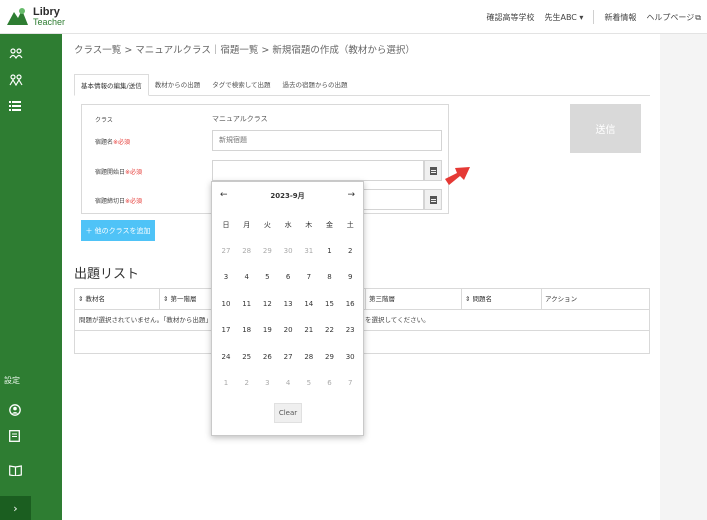  What do you see at coordinates (503, 299) in the screenshot?
I see `col-question-name: ⇕ 問題名` at bounding box center [503, 299].